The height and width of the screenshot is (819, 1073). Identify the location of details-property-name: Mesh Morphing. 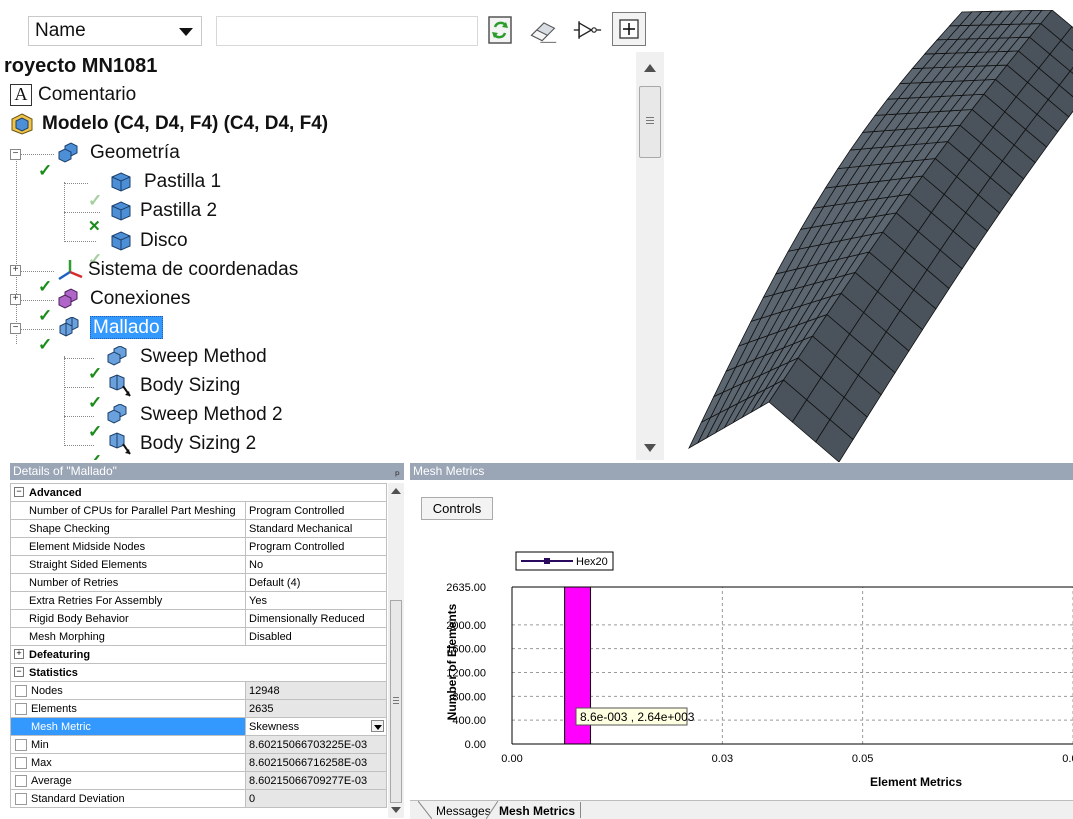
(128, 636).